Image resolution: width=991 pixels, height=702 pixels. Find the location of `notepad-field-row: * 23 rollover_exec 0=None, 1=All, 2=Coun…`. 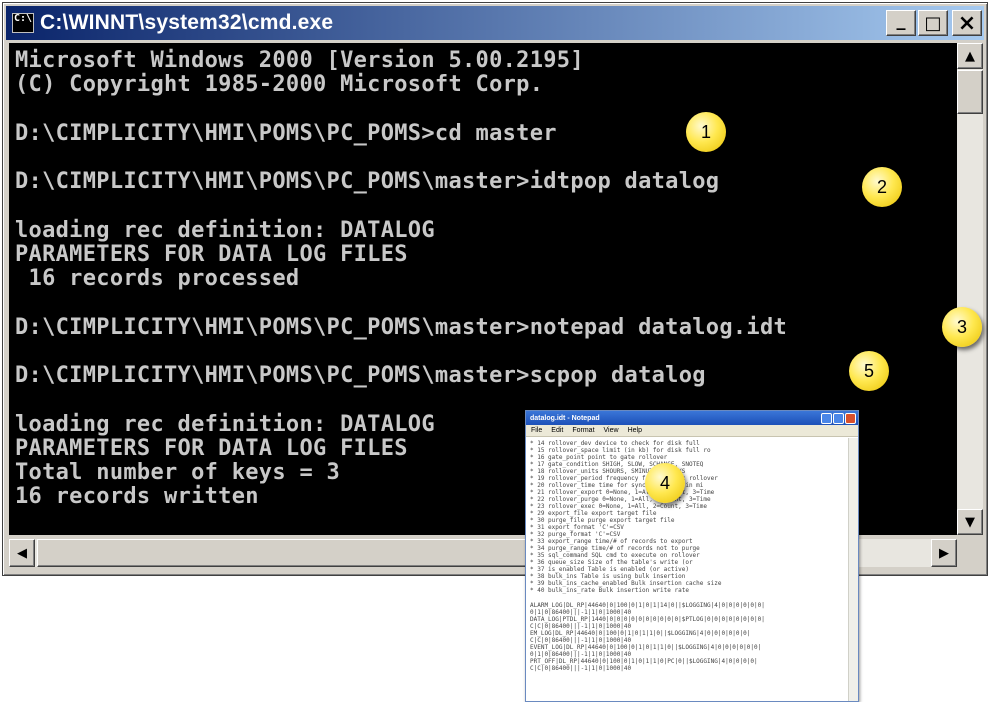

notepad-field-row: * 23 rollover_exec 0=None, 1=All, 2=Coun… is located at coordinates (619, 506).